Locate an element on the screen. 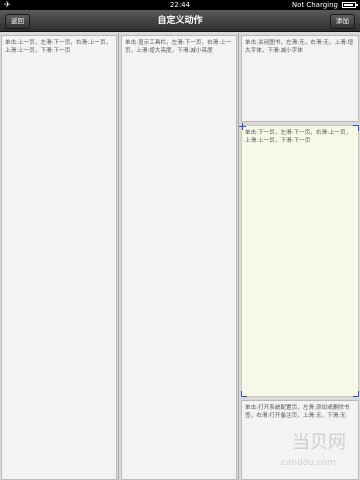  charging-status: Not Charging is located at coordinates (314, 5).